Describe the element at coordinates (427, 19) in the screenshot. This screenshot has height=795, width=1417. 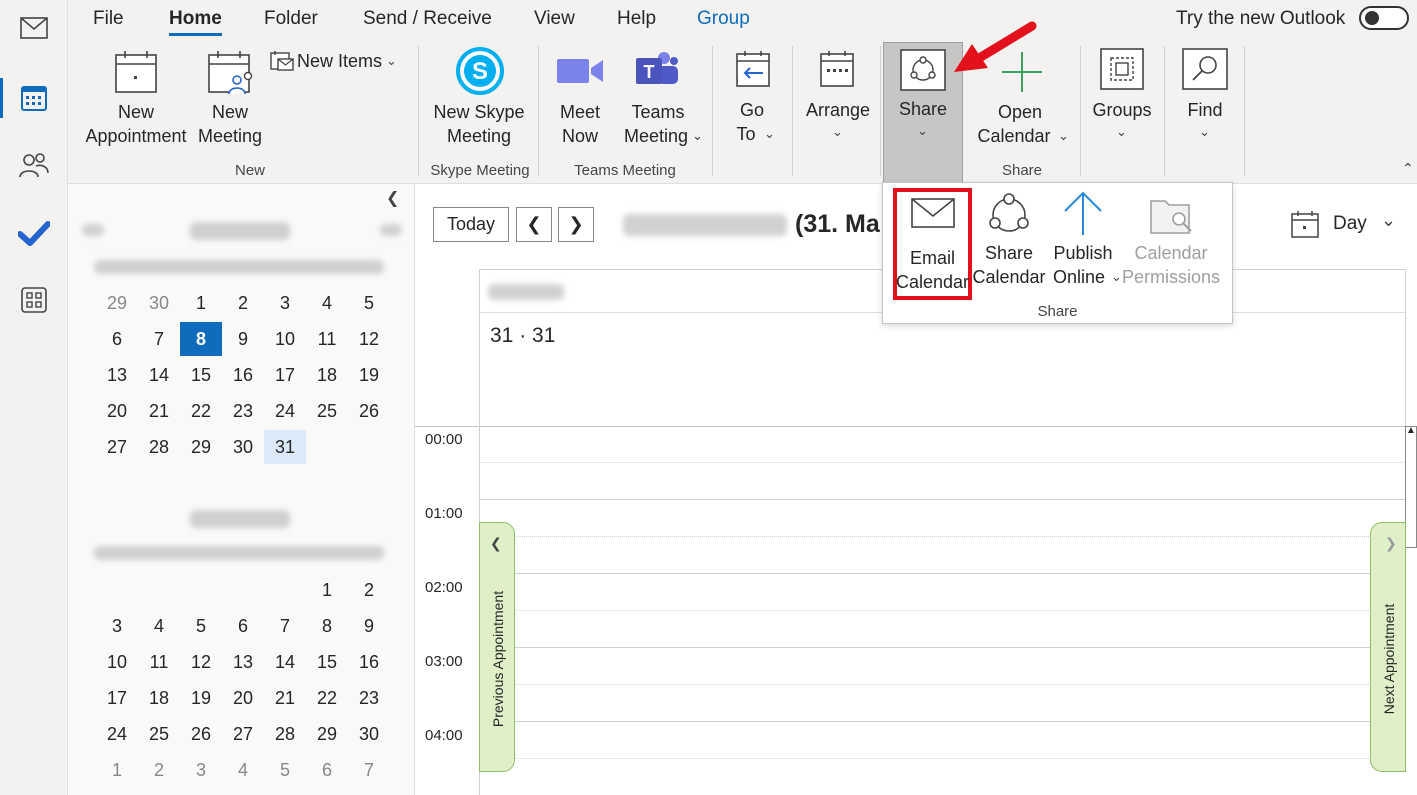
I see `tab-send-receive: Send / Receive` at that location.